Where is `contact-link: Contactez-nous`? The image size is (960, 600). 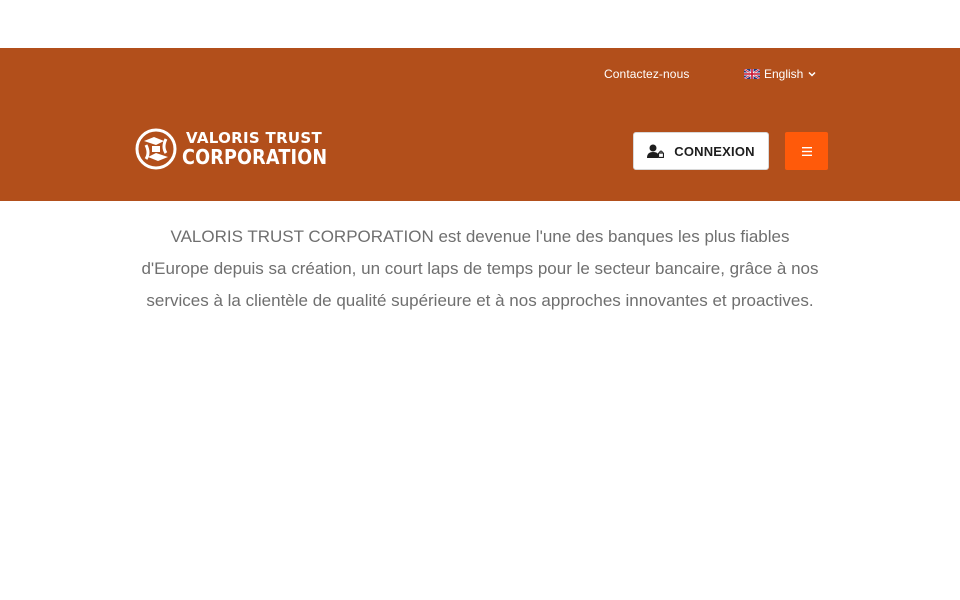
contact-link: Contactez-nous is located at coordinates (646, 74).